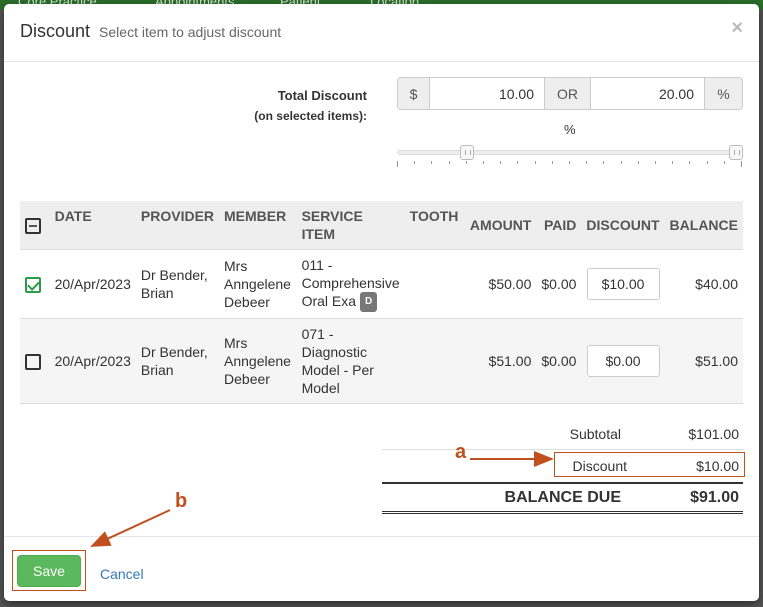 The image size is (763, 607). Describe the element at coordinates (322, 499) in the screenshot. I see `annotation-arrows` at that location.